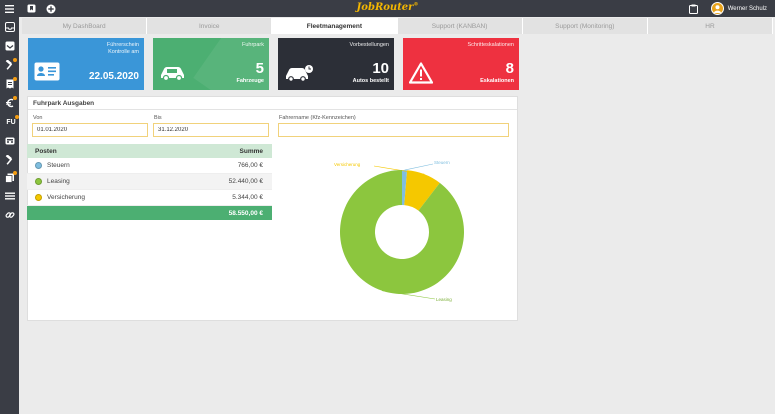  What do you see at coordinates (259, 68) in the screenshot?
I see `kpi-value: 5` at bounding box center [259, 68].